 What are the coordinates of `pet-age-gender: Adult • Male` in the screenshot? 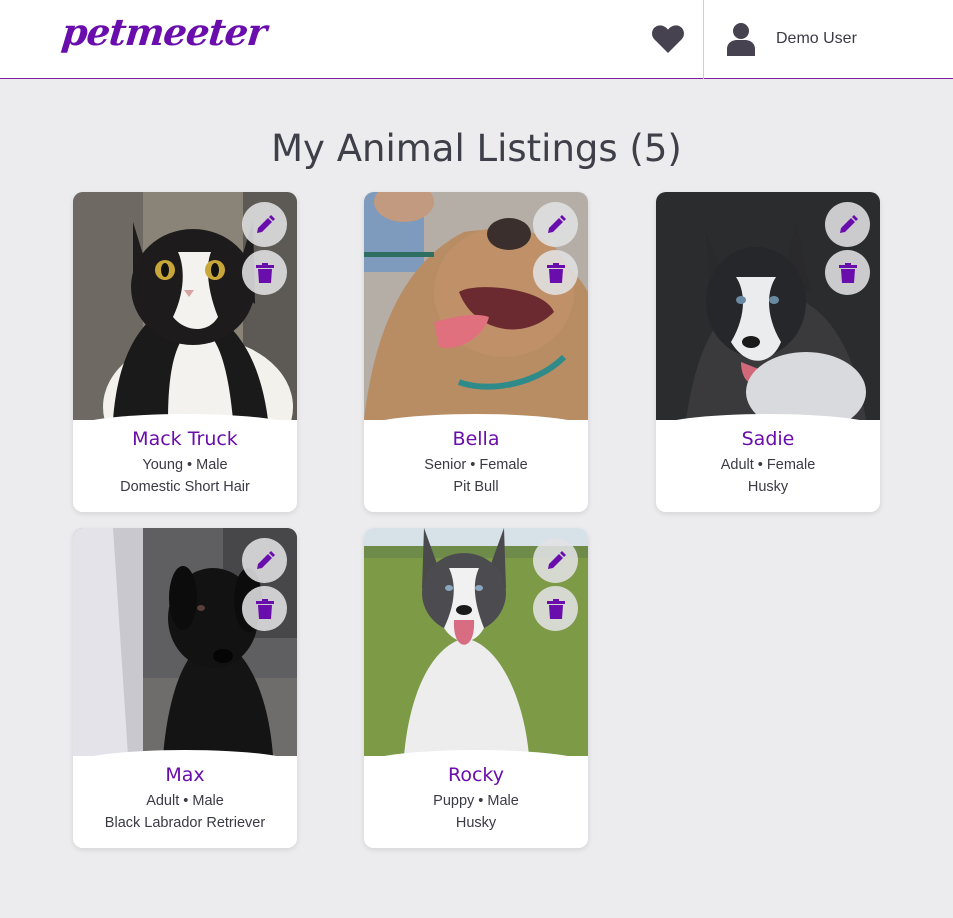 It's located at (185, 801).